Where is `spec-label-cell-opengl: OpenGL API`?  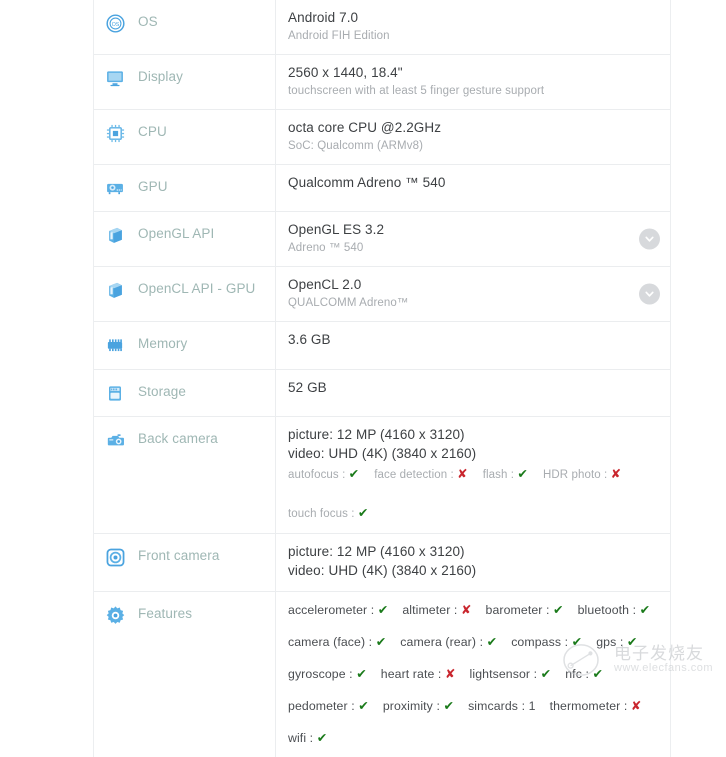 spec-label-cell-opengl: OpenGL API is located at coordinates (185, 239).